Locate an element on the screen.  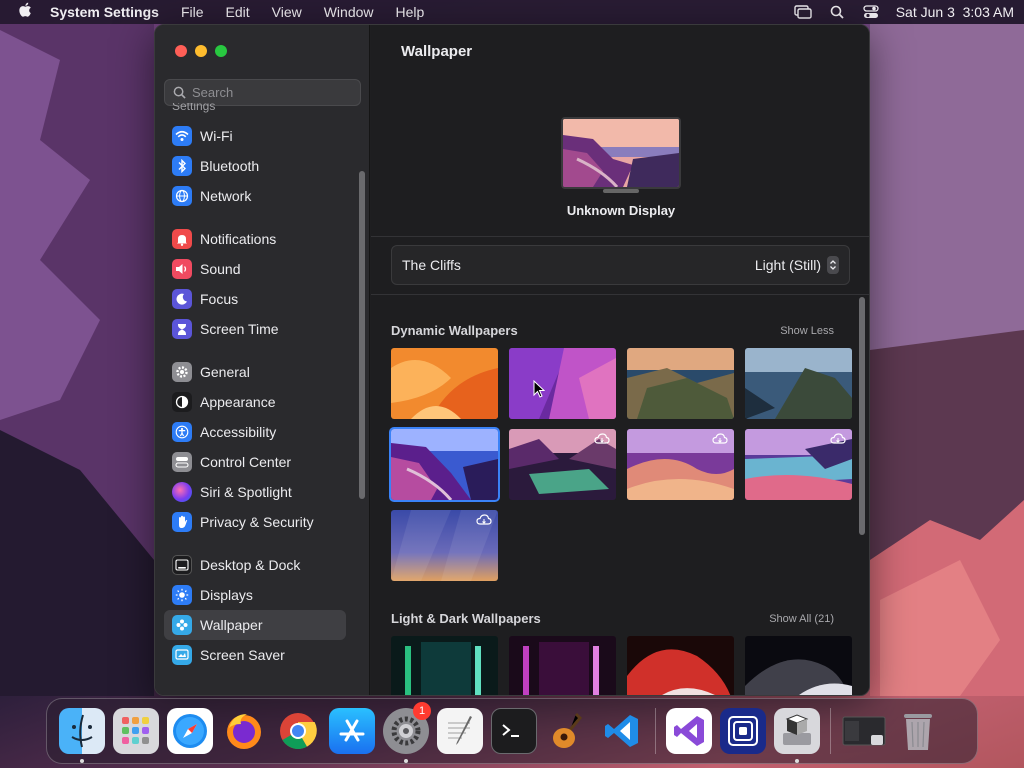
sidebar-item-network: Network is located at coordinates (255, 196).